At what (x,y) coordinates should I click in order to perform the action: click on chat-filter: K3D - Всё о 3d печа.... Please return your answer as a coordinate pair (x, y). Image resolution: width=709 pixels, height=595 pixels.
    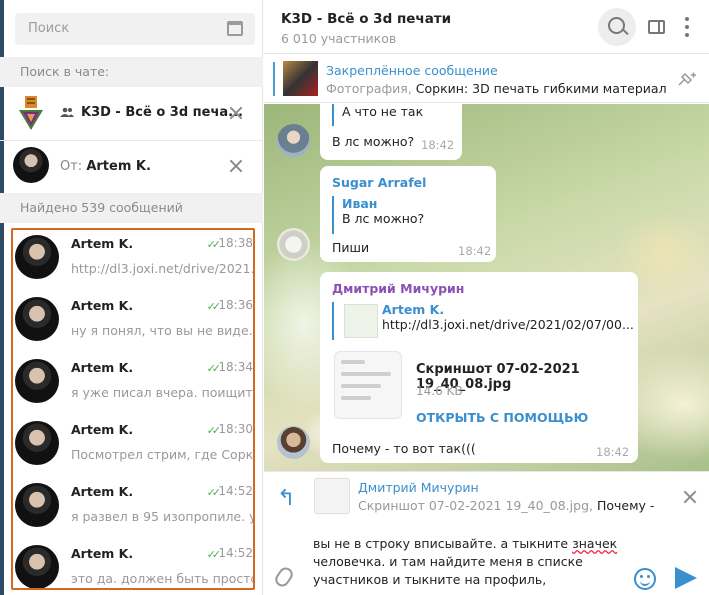
    Looking at the image, I should click on (131, 113).